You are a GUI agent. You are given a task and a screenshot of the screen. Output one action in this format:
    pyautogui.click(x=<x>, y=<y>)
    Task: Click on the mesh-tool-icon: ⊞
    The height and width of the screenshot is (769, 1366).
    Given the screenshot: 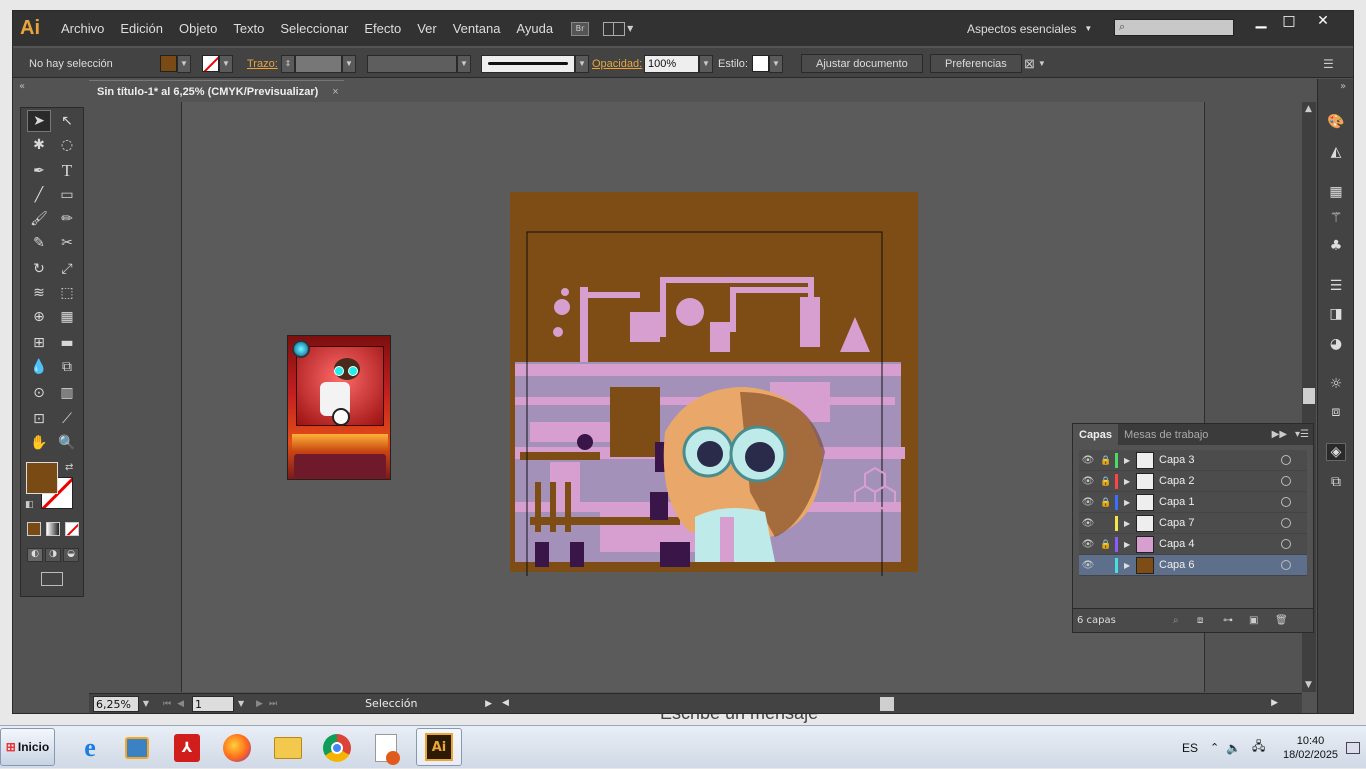 What is the action you would take?
    pyautogui.click(x=39, y=343)
    